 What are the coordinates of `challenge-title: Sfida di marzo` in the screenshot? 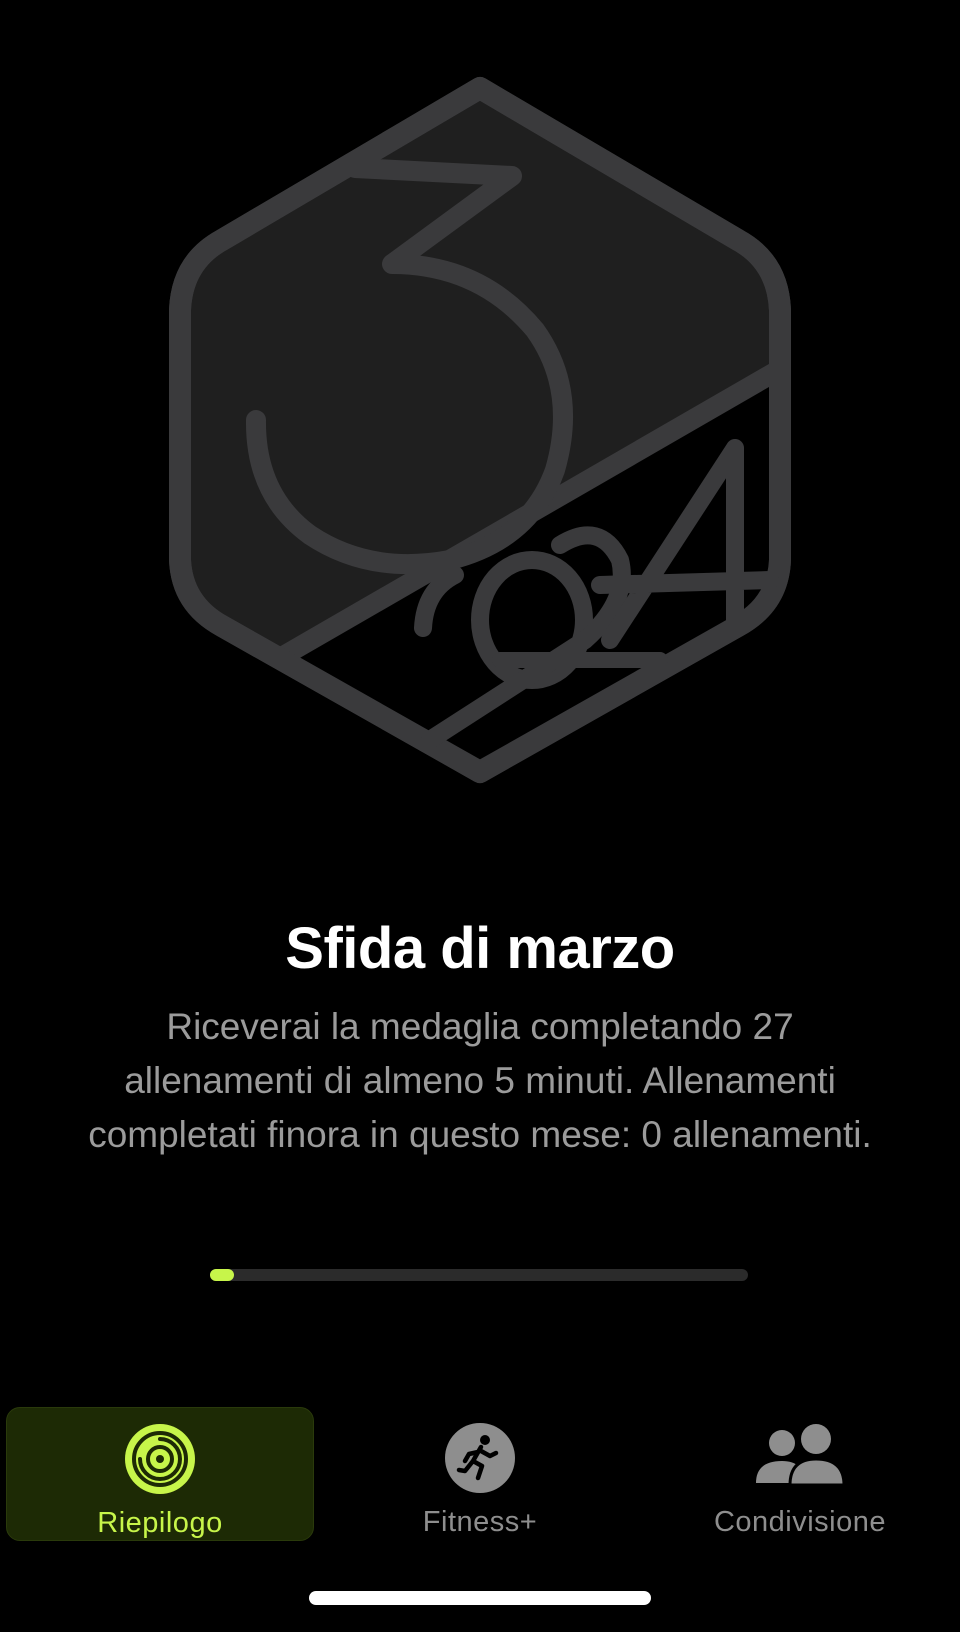 It's located at (480, 948).